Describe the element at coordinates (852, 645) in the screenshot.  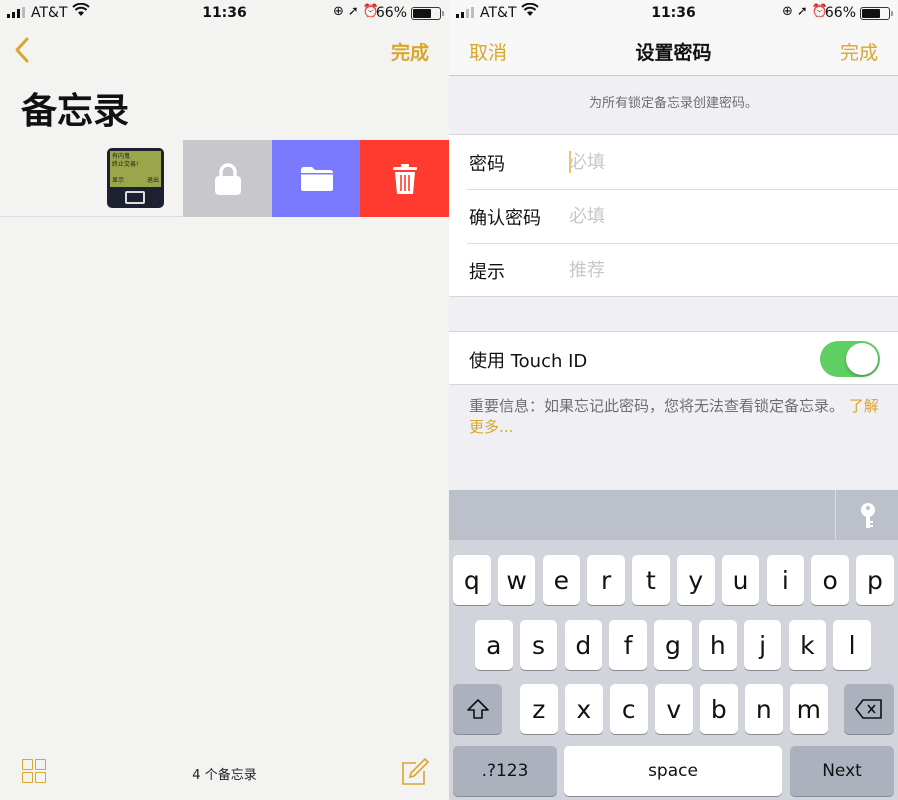
I see `key-l: l` at that location.